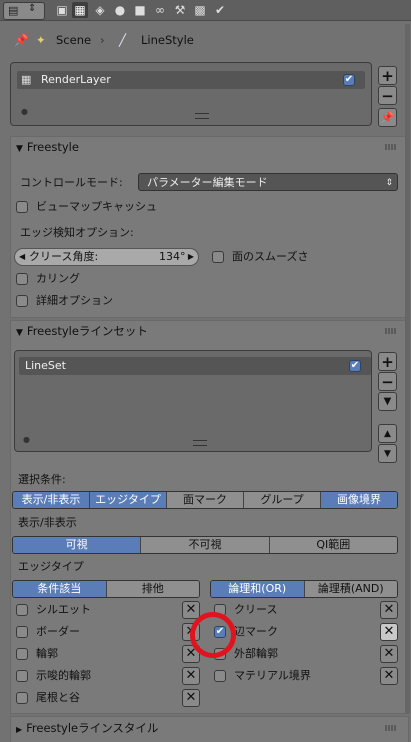  I want to click on tab-qi-range: QI範囲, so click(333, 545).